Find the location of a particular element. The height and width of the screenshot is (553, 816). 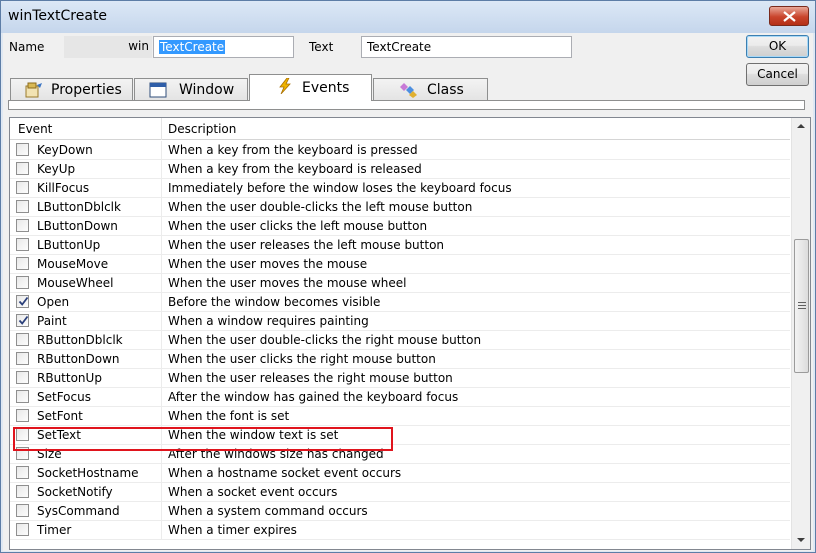

tab-panel is located at coordinates (406, 105).